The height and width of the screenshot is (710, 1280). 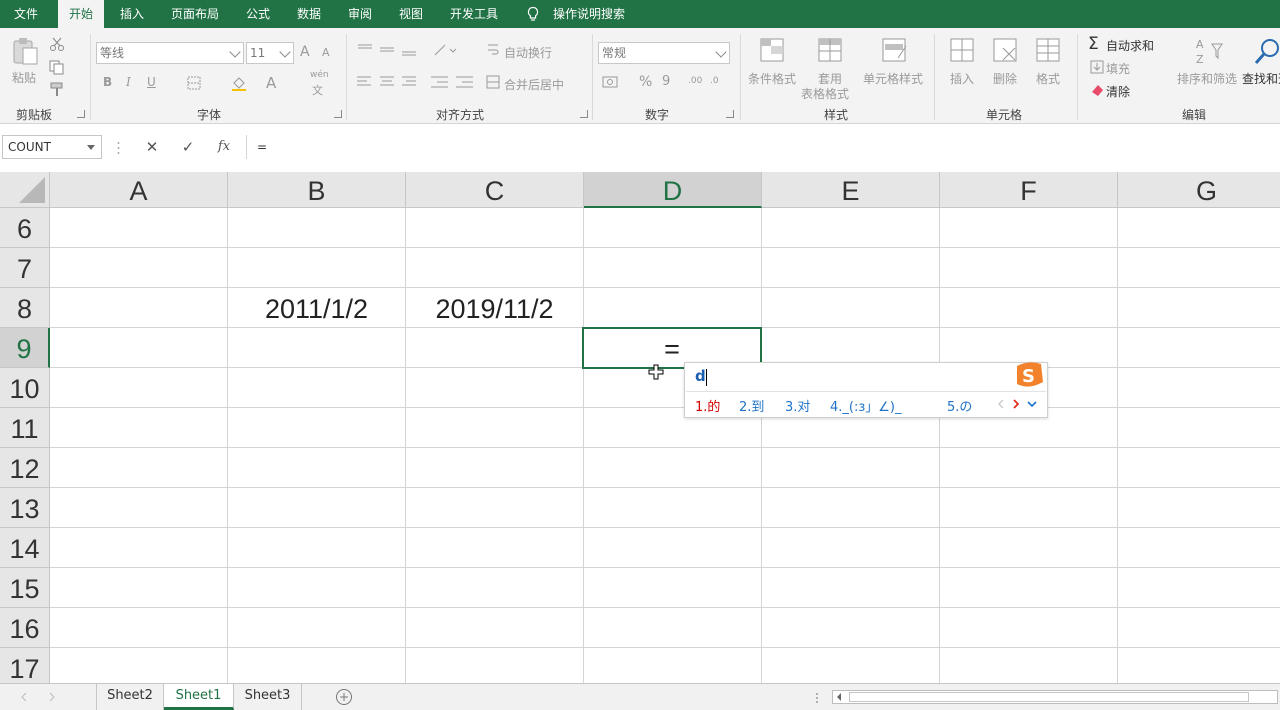 I want to click on grow-font-button: A, so click(x=305, y=52).